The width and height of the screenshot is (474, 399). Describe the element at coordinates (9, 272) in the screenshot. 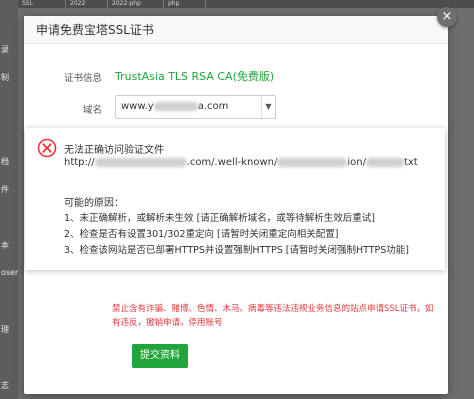

I see `background-sidebar-item: oser` at that location.